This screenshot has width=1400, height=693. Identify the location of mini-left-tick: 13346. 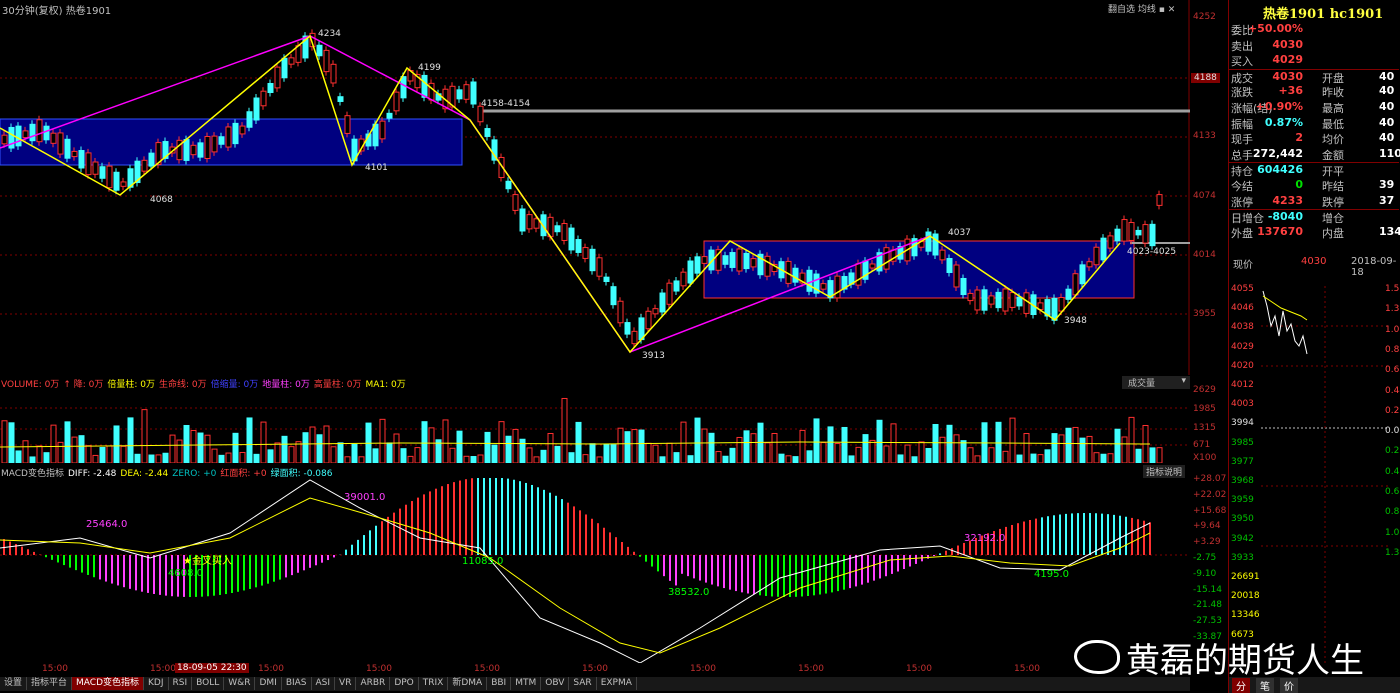
(1245, 615).